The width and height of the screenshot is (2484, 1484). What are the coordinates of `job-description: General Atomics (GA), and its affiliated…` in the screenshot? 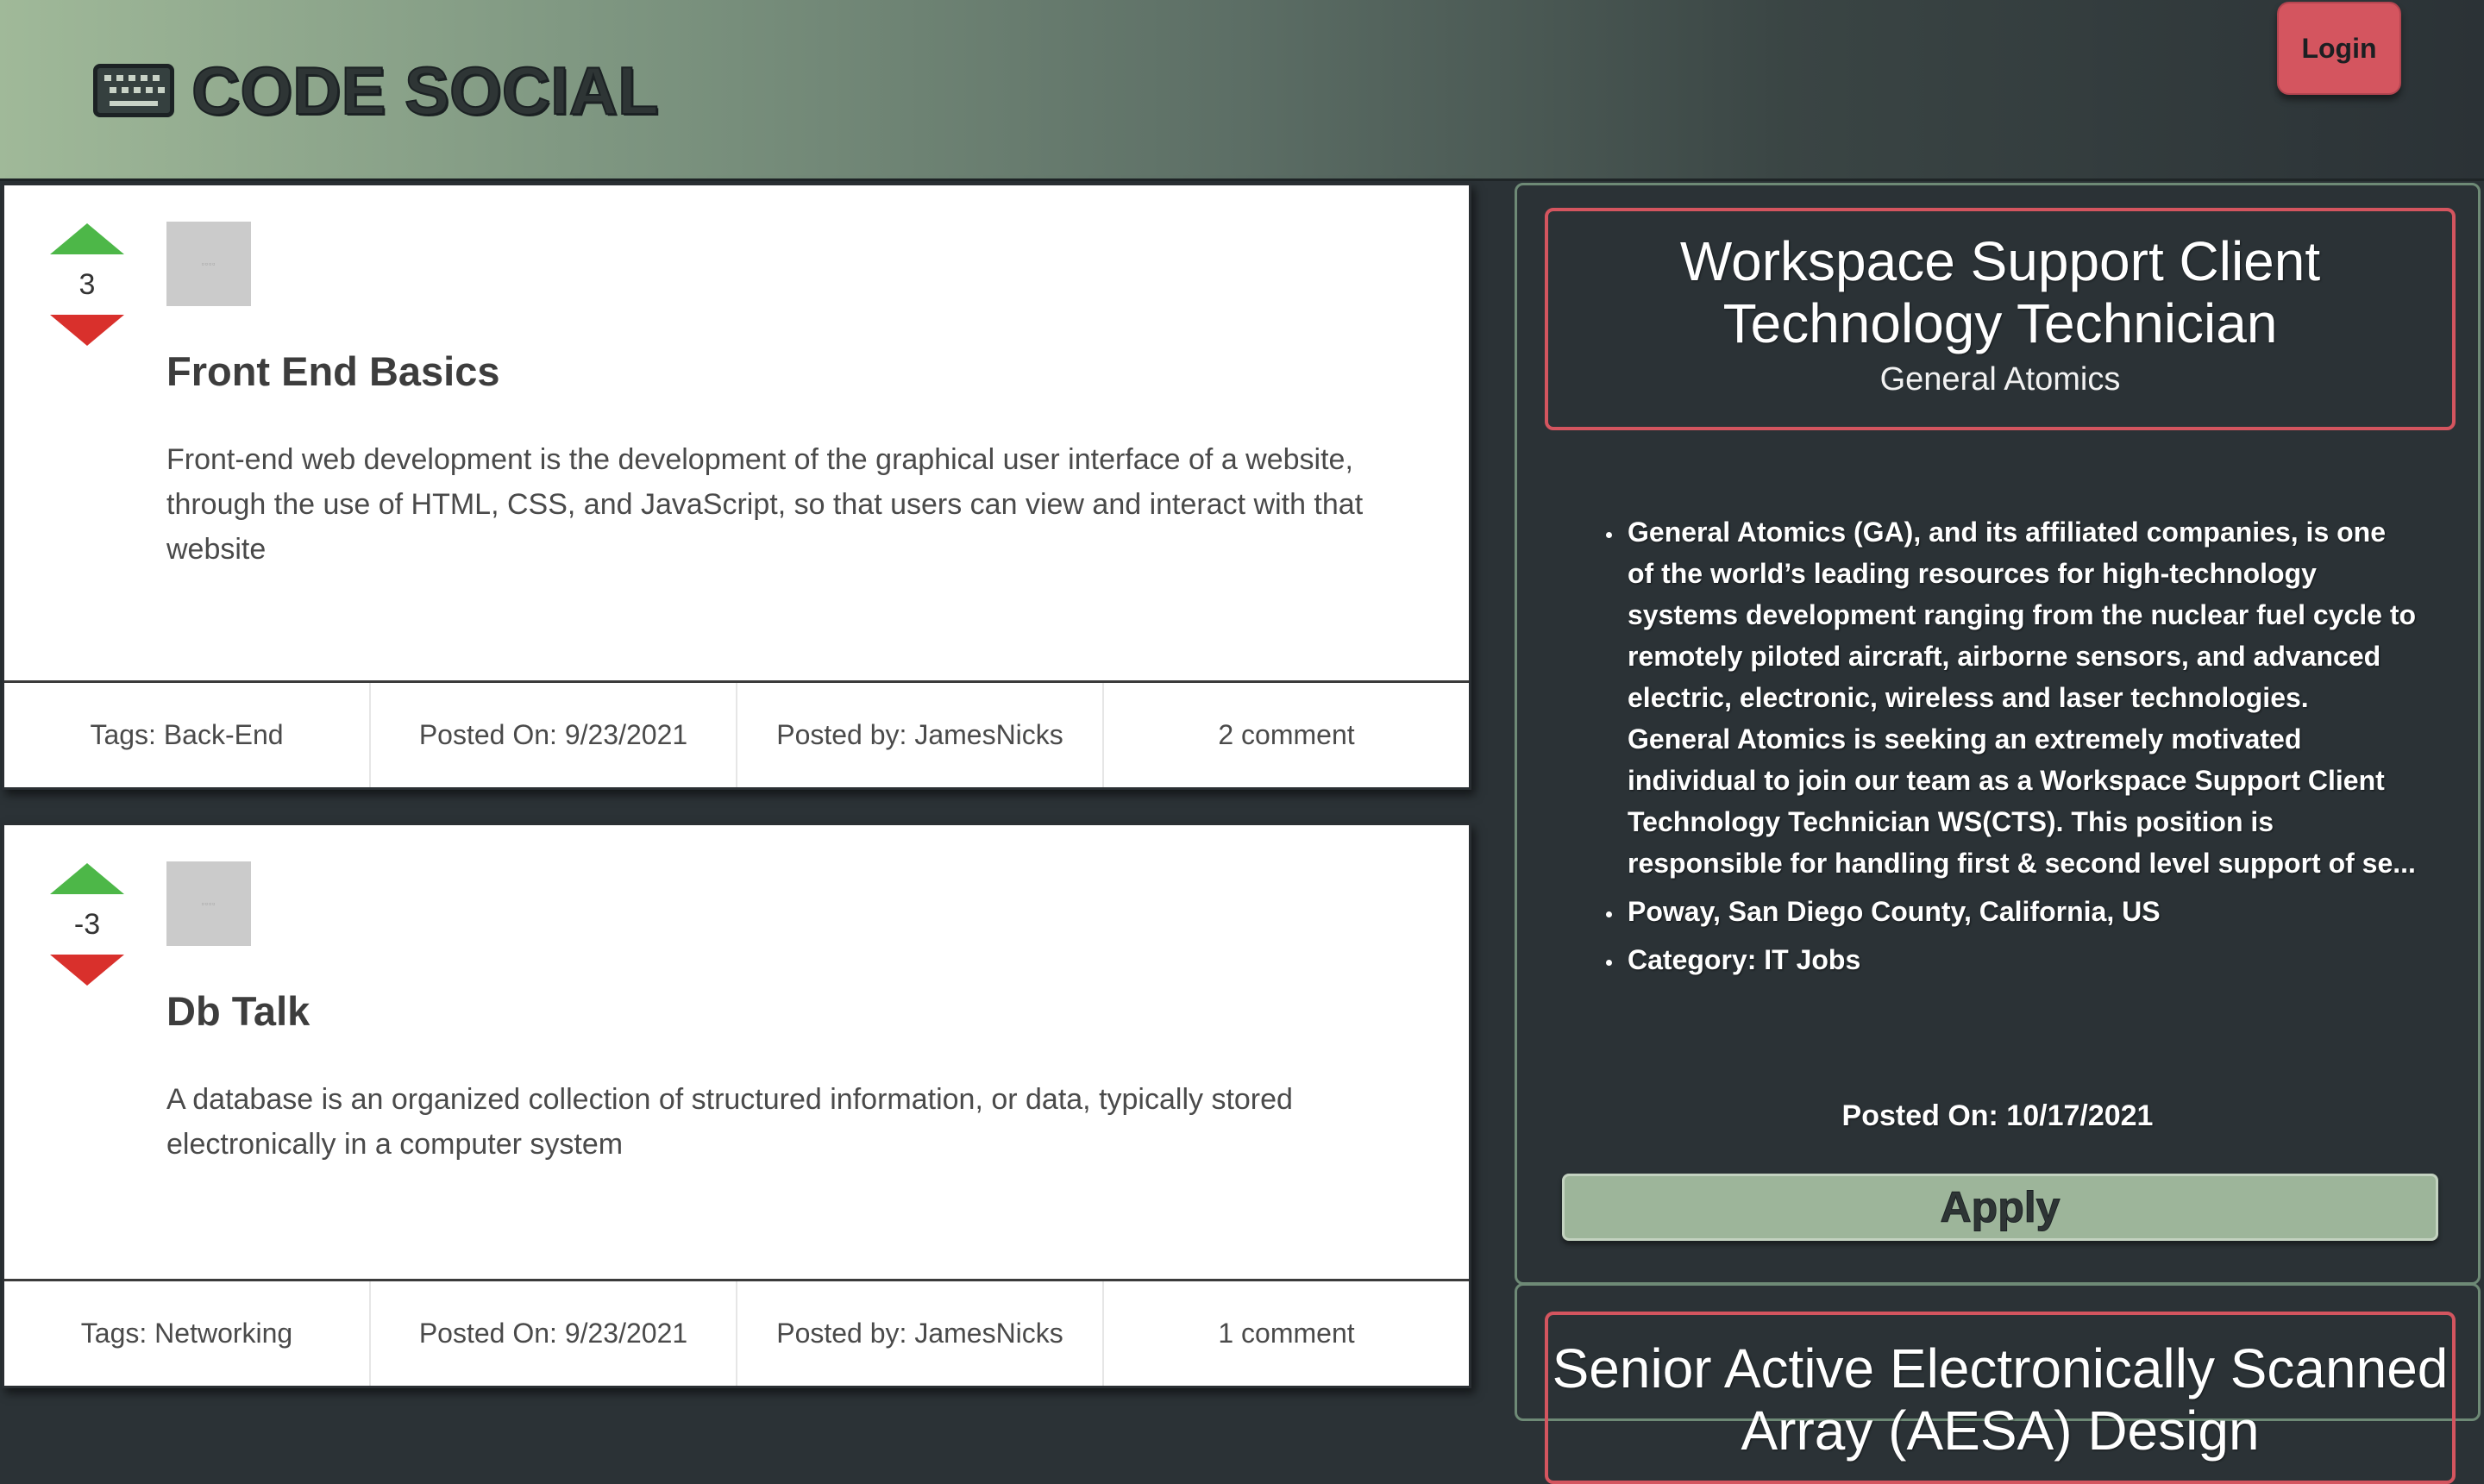 It's located at (2021, 697).